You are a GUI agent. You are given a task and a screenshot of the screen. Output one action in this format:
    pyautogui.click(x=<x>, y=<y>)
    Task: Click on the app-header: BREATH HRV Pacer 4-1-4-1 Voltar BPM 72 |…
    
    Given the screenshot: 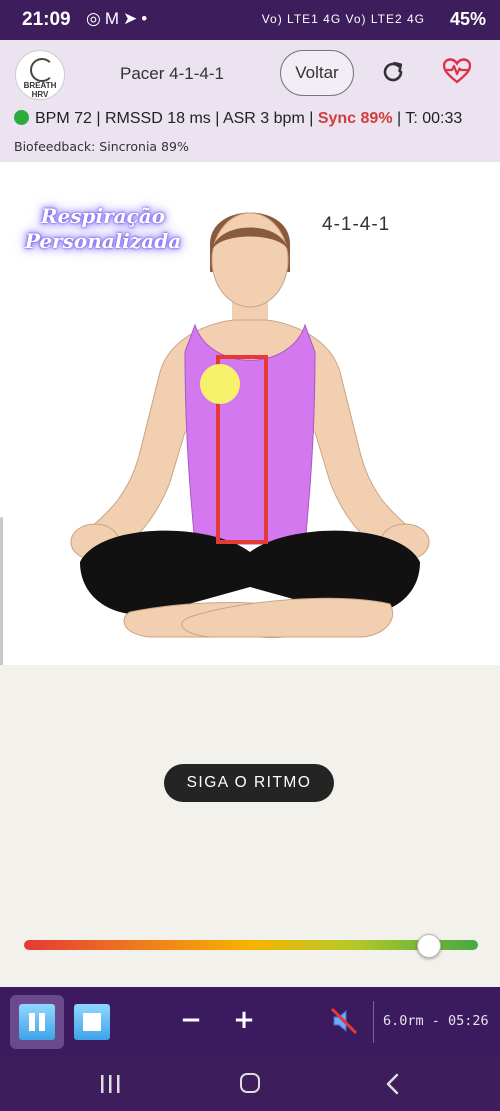 What is the action you would take?
    pyautogui.click(x=250, y=101)
    